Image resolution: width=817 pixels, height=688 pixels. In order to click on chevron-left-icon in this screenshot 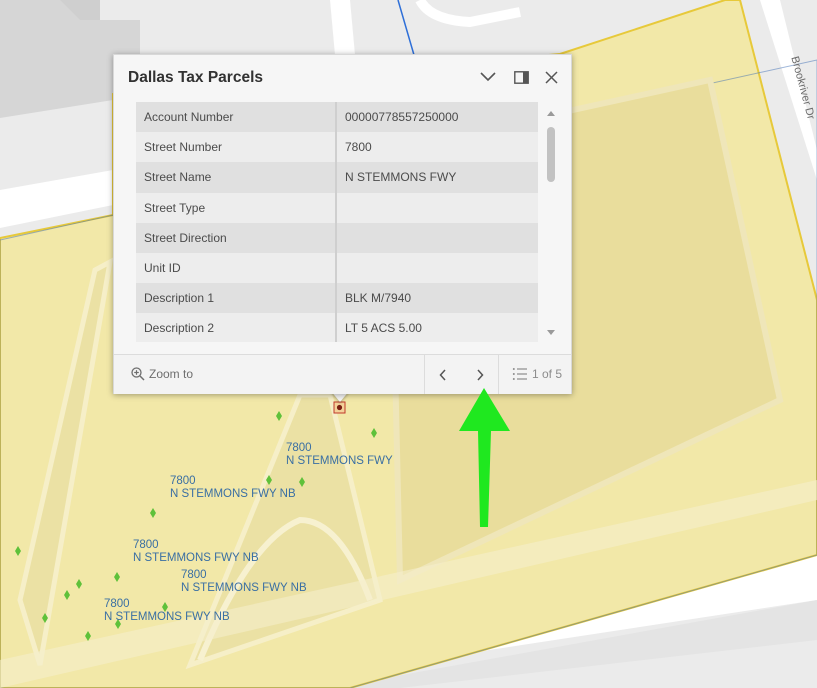, I will do `click(442, 375)`.